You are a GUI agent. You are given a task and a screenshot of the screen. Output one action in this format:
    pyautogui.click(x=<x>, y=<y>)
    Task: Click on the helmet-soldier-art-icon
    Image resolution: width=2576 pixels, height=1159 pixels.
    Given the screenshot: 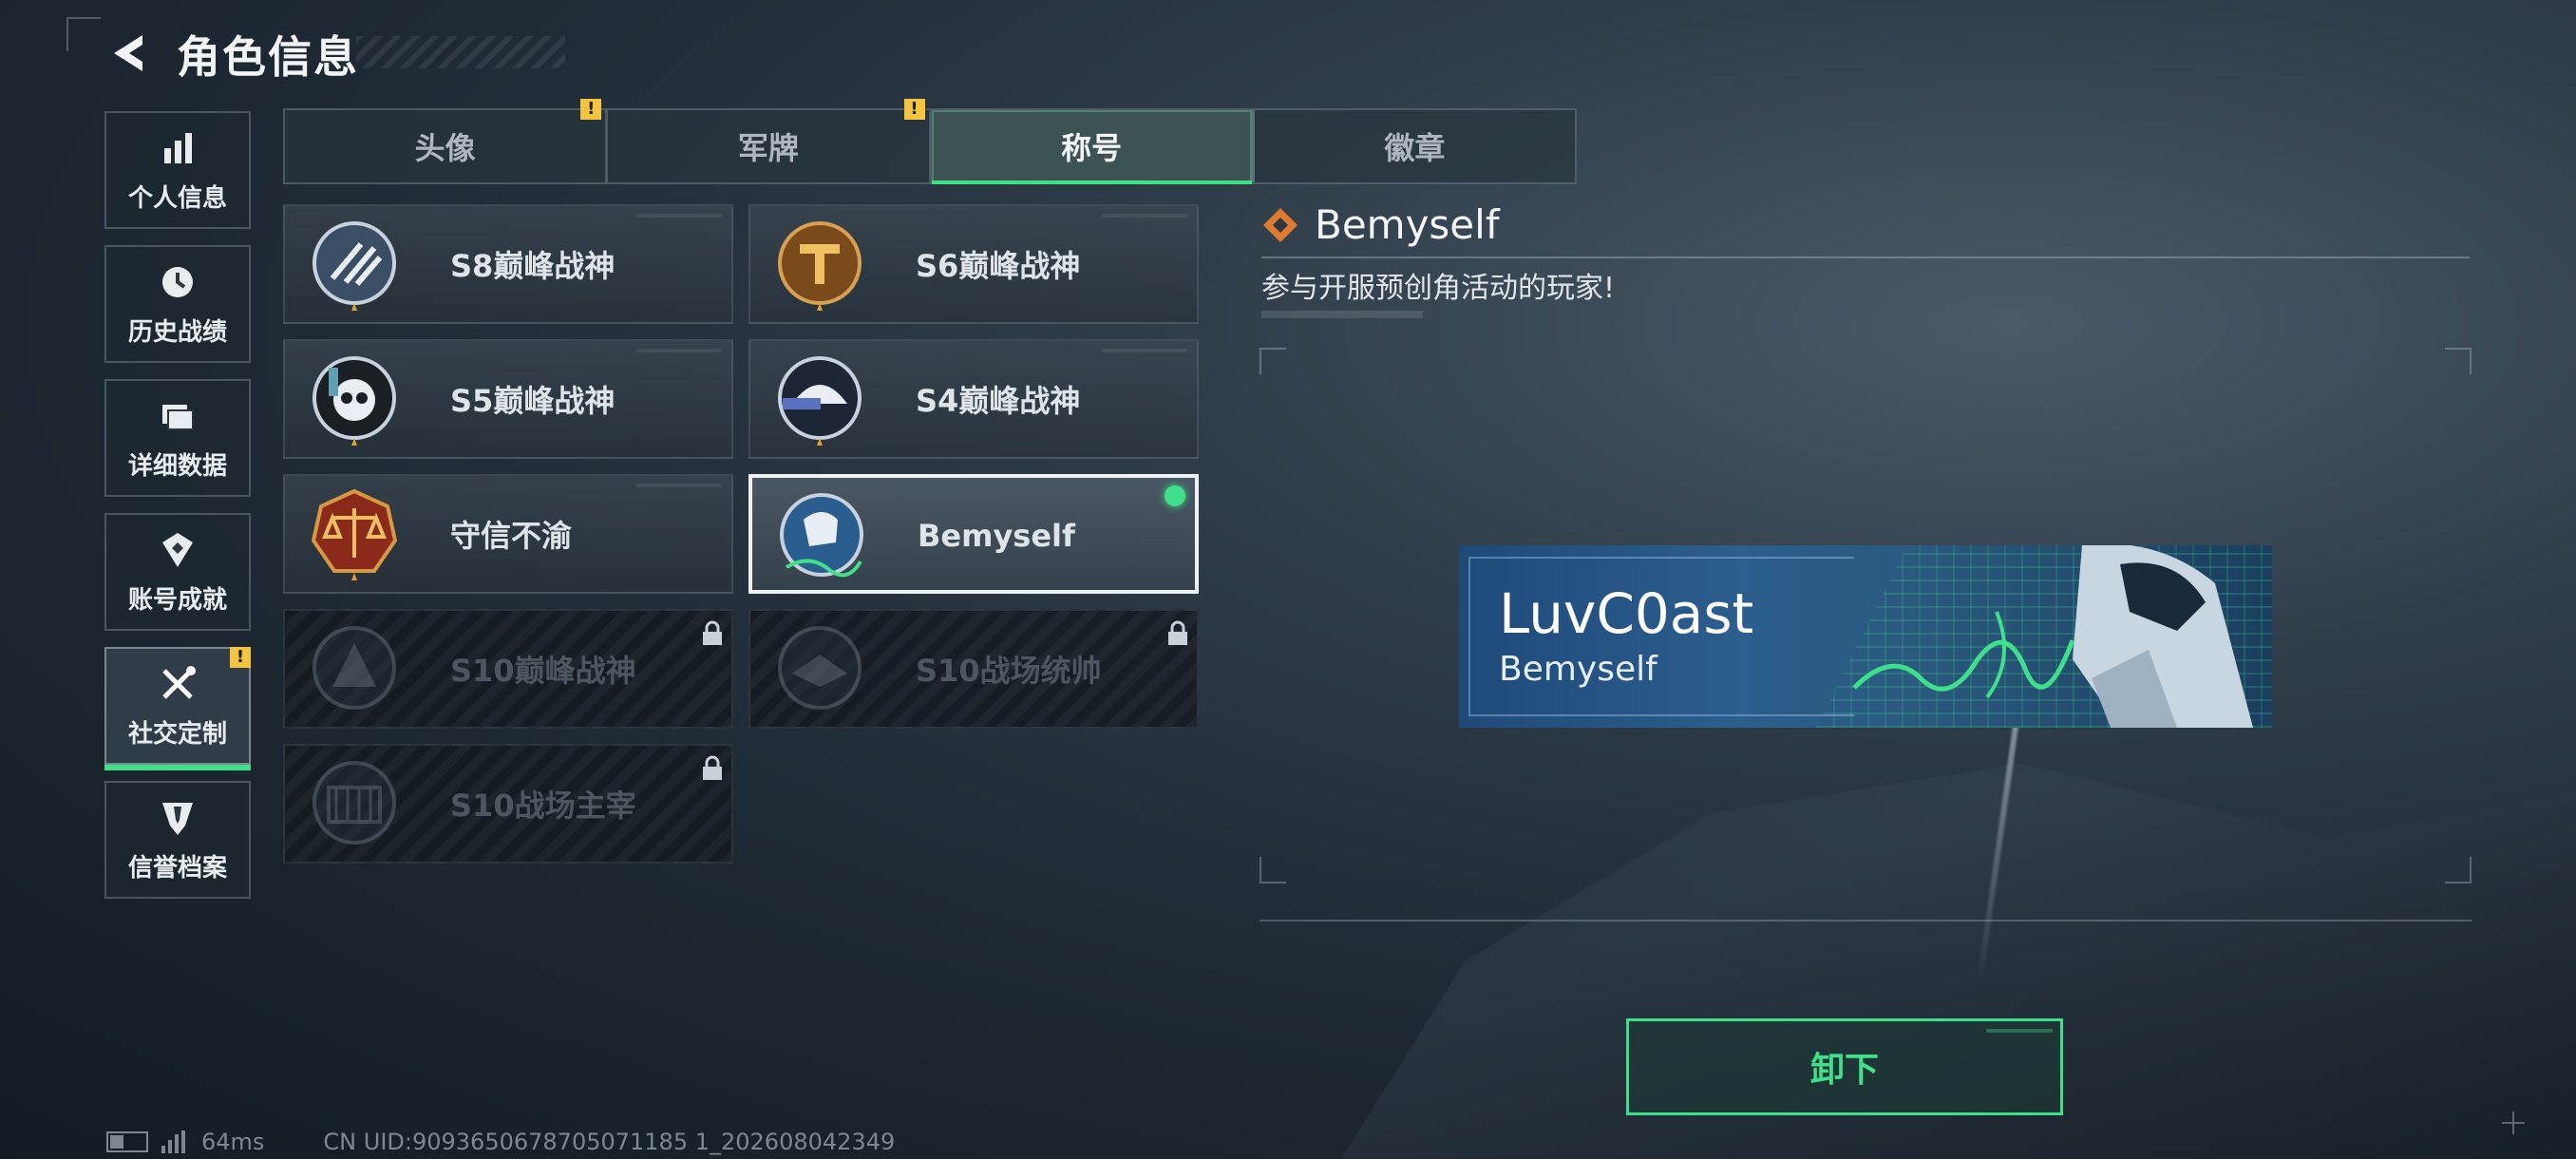 What is the action you would take?
    pyautogui.click(x=2052, y=636)
    